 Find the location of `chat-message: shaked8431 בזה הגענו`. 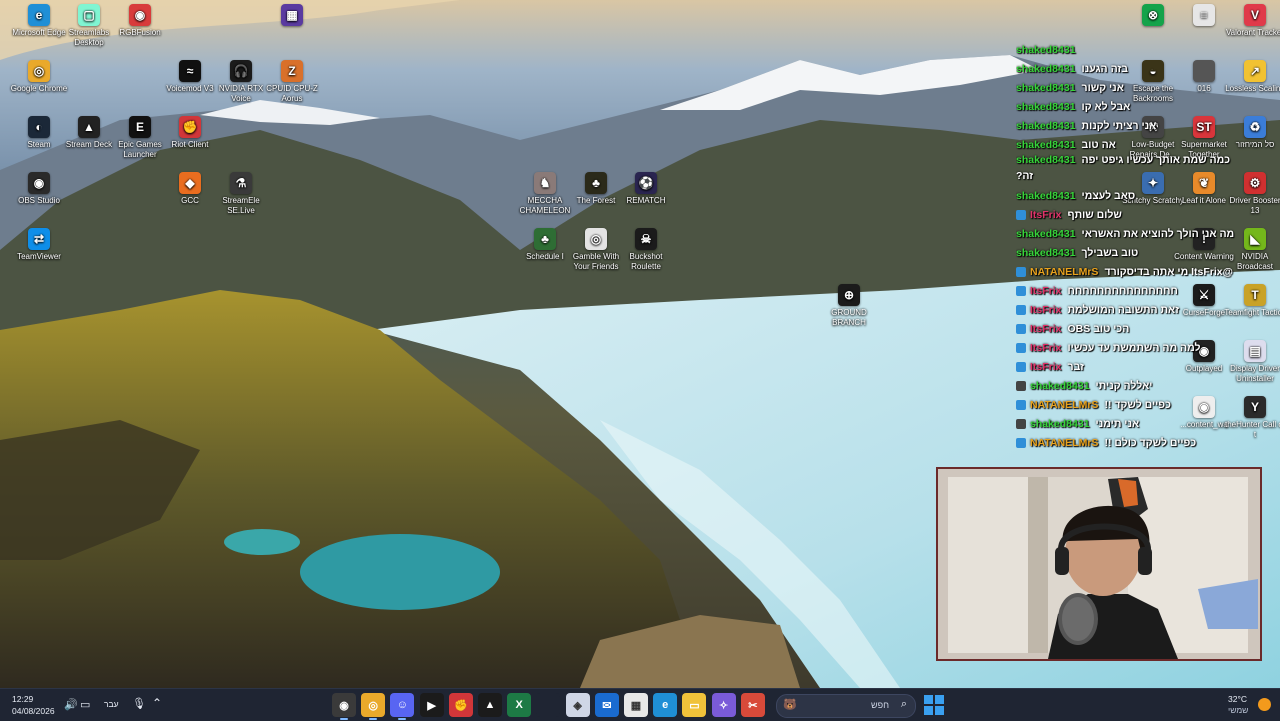

chat-message: shaked8431 בזה הגענו is located at coordinates (1127, 68).